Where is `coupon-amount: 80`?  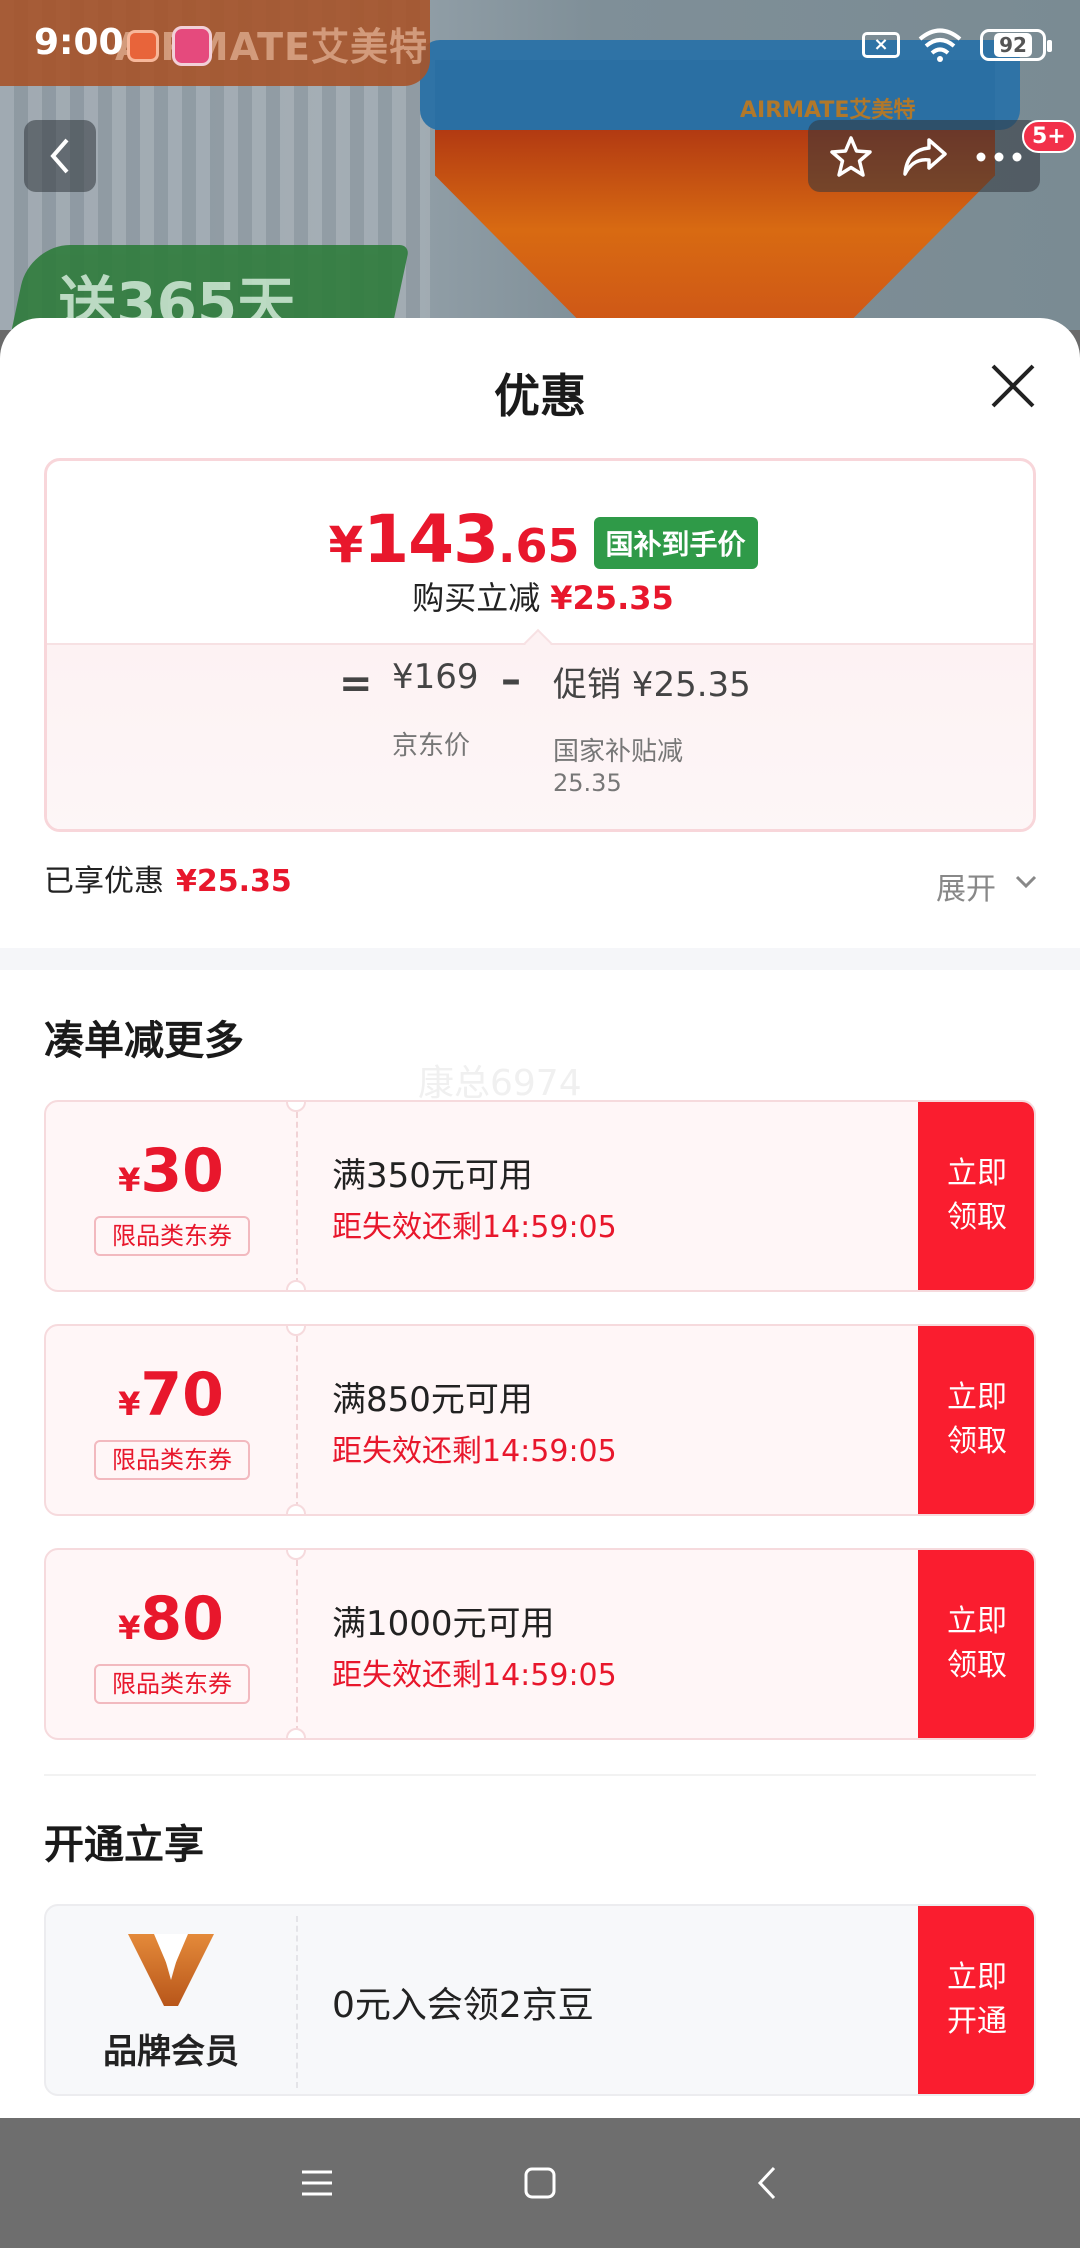 coupon-amount: 80 is located at coordinates (182, 1619).